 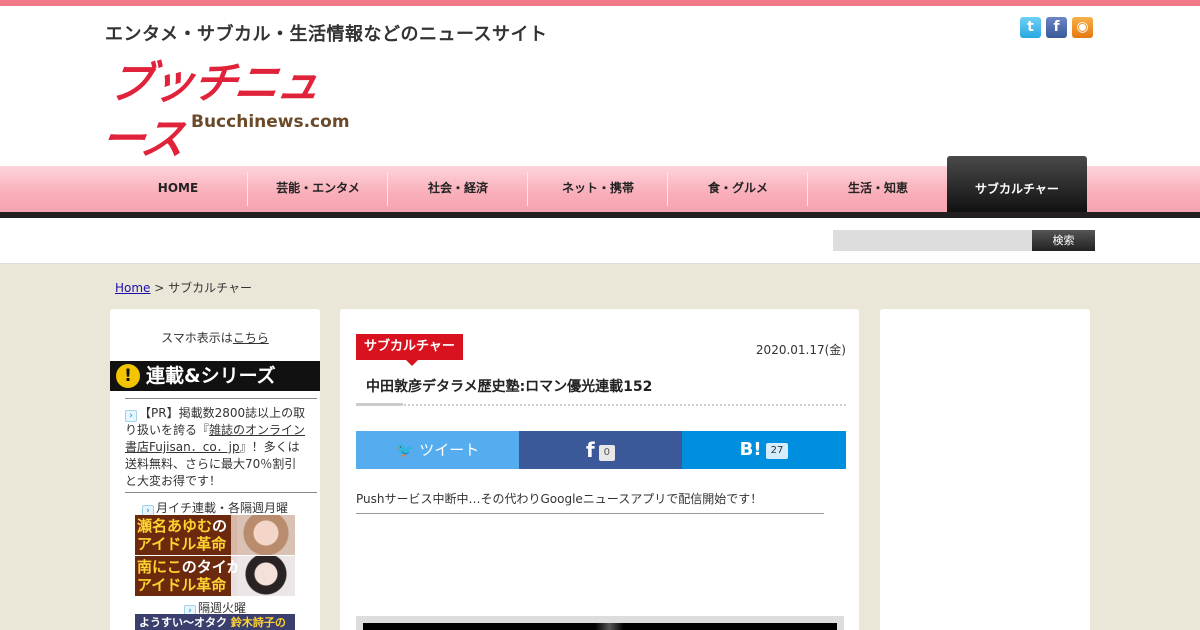 What do you see at coordinates (251, 338) in the screenshot?
I see `smartphone-view-link: こちら` at bounding box center [251, 338].